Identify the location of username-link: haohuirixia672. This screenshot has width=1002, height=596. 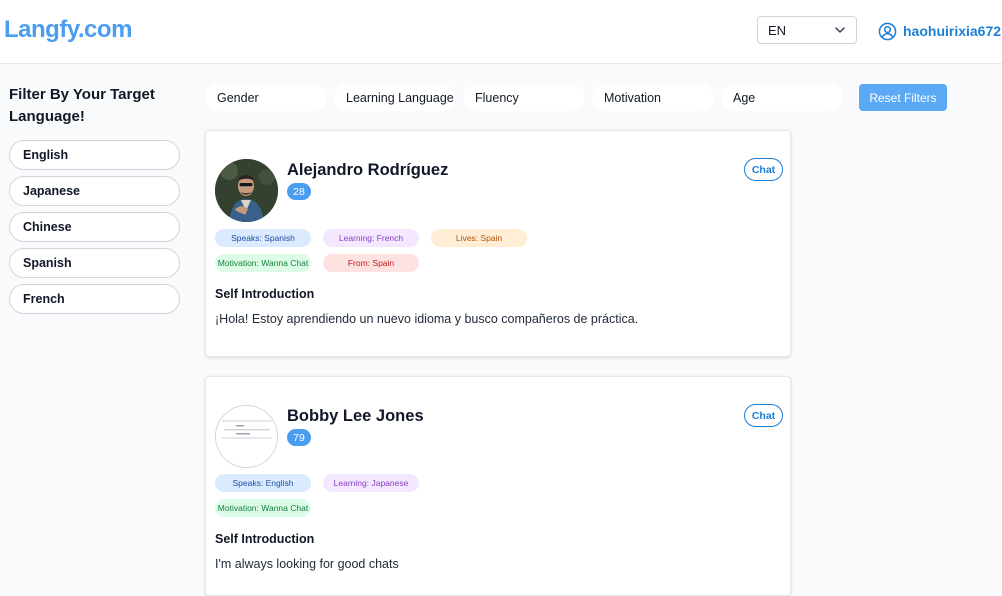
(952, 31).